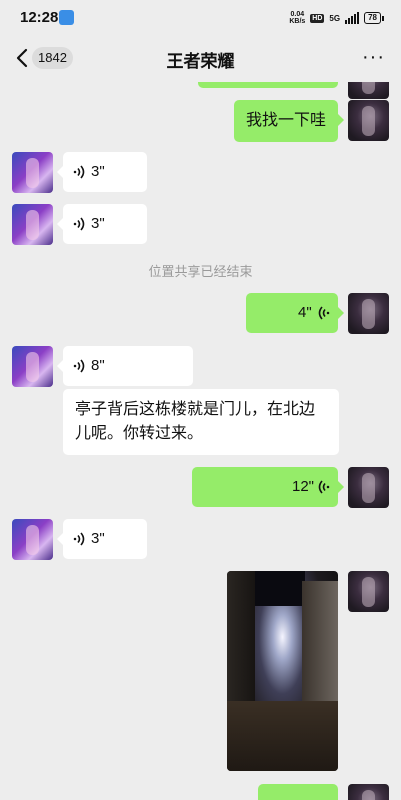 This screenshot has width=401, height=800. What do you see at coordinates (201, 422) in the screenshot?
I see `message-text-other: 亭子背后这栋楼就是门儿，在北边 儿呢。你转过来。` at bounding box center [201, 422].